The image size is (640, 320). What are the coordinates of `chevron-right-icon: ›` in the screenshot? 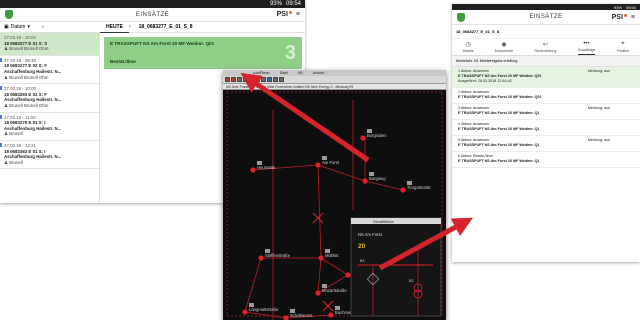 It's located at (130, 27).